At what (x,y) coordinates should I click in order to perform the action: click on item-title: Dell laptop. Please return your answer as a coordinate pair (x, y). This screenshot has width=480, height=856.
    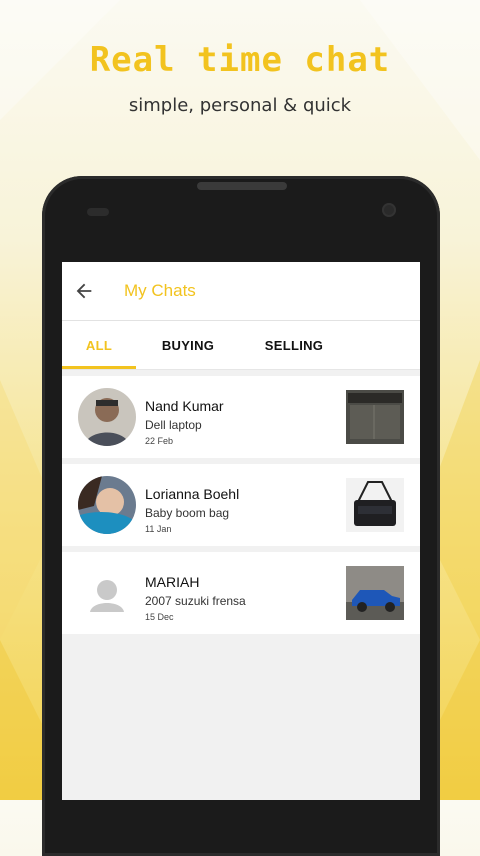
    Looking at the image, I should click on (173, 425).